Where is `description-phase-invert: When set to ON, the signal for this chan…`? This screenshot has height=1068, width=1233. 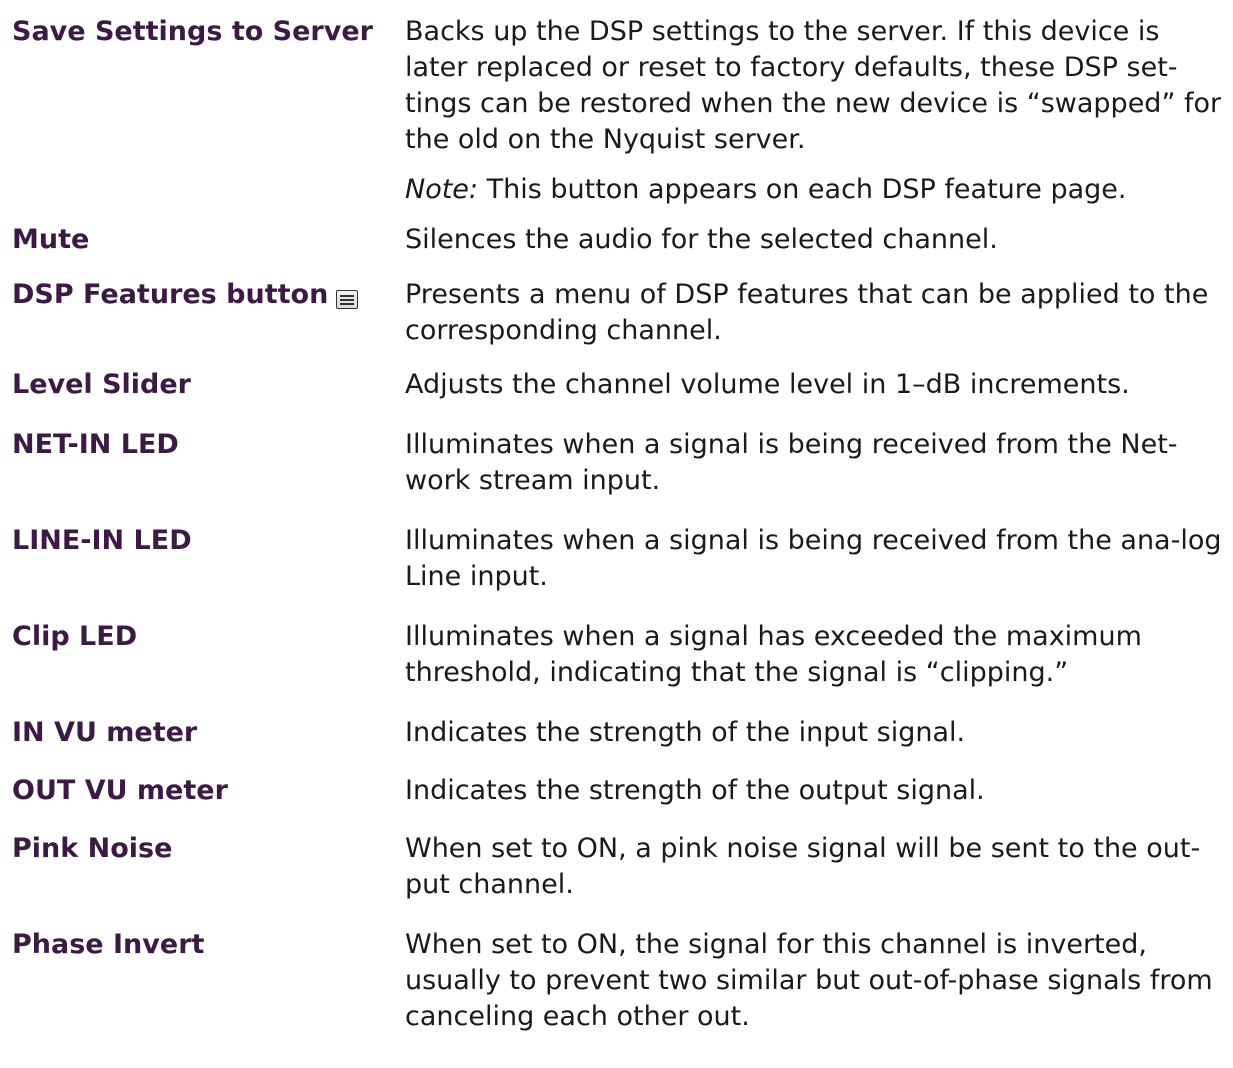
description-phase-invert: When set to ON, the signal for this chan… is located at coordinates (809, 980).